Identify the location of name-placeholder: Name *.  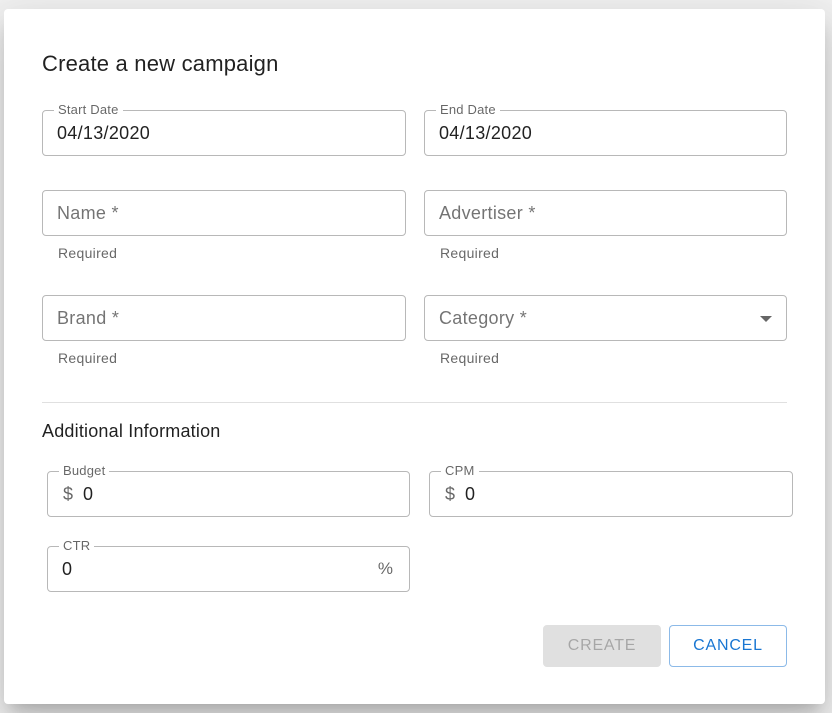
(88, 213).